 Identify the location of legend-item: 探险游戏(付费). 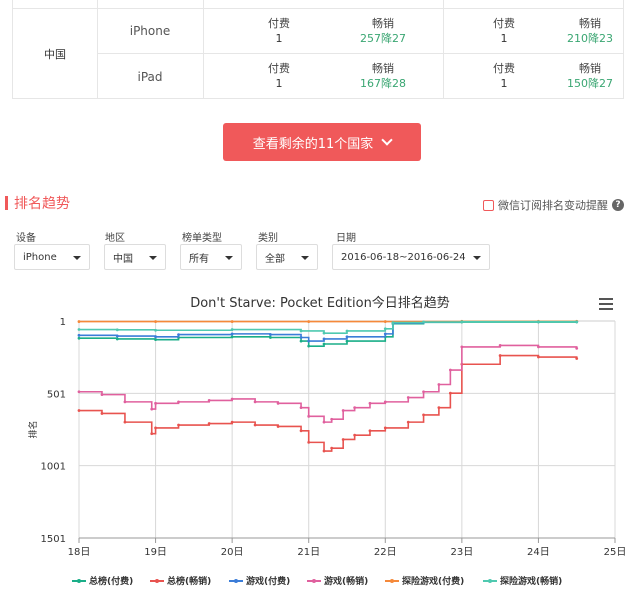
(424, 580).